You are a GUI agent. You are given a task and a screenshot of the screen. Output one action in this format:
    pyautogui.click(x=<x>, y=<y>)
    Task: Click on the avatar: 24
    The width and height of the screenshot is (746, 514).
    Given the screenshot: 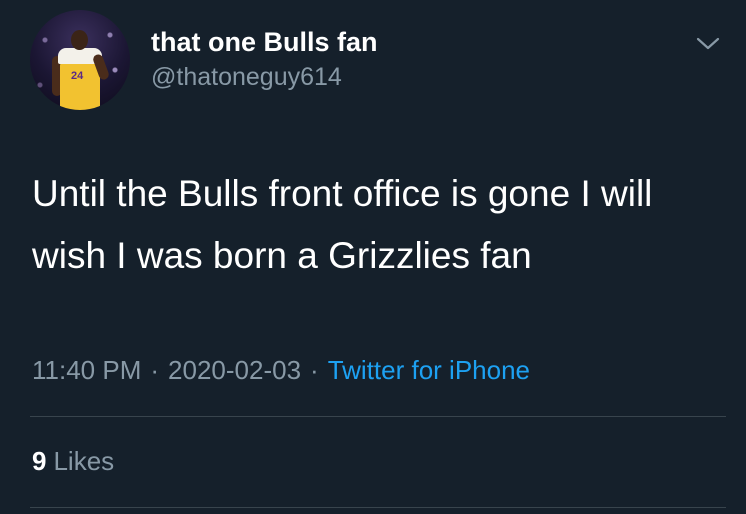 What is the action you would take?
    pyautogui.click(x=80, y=60)
    